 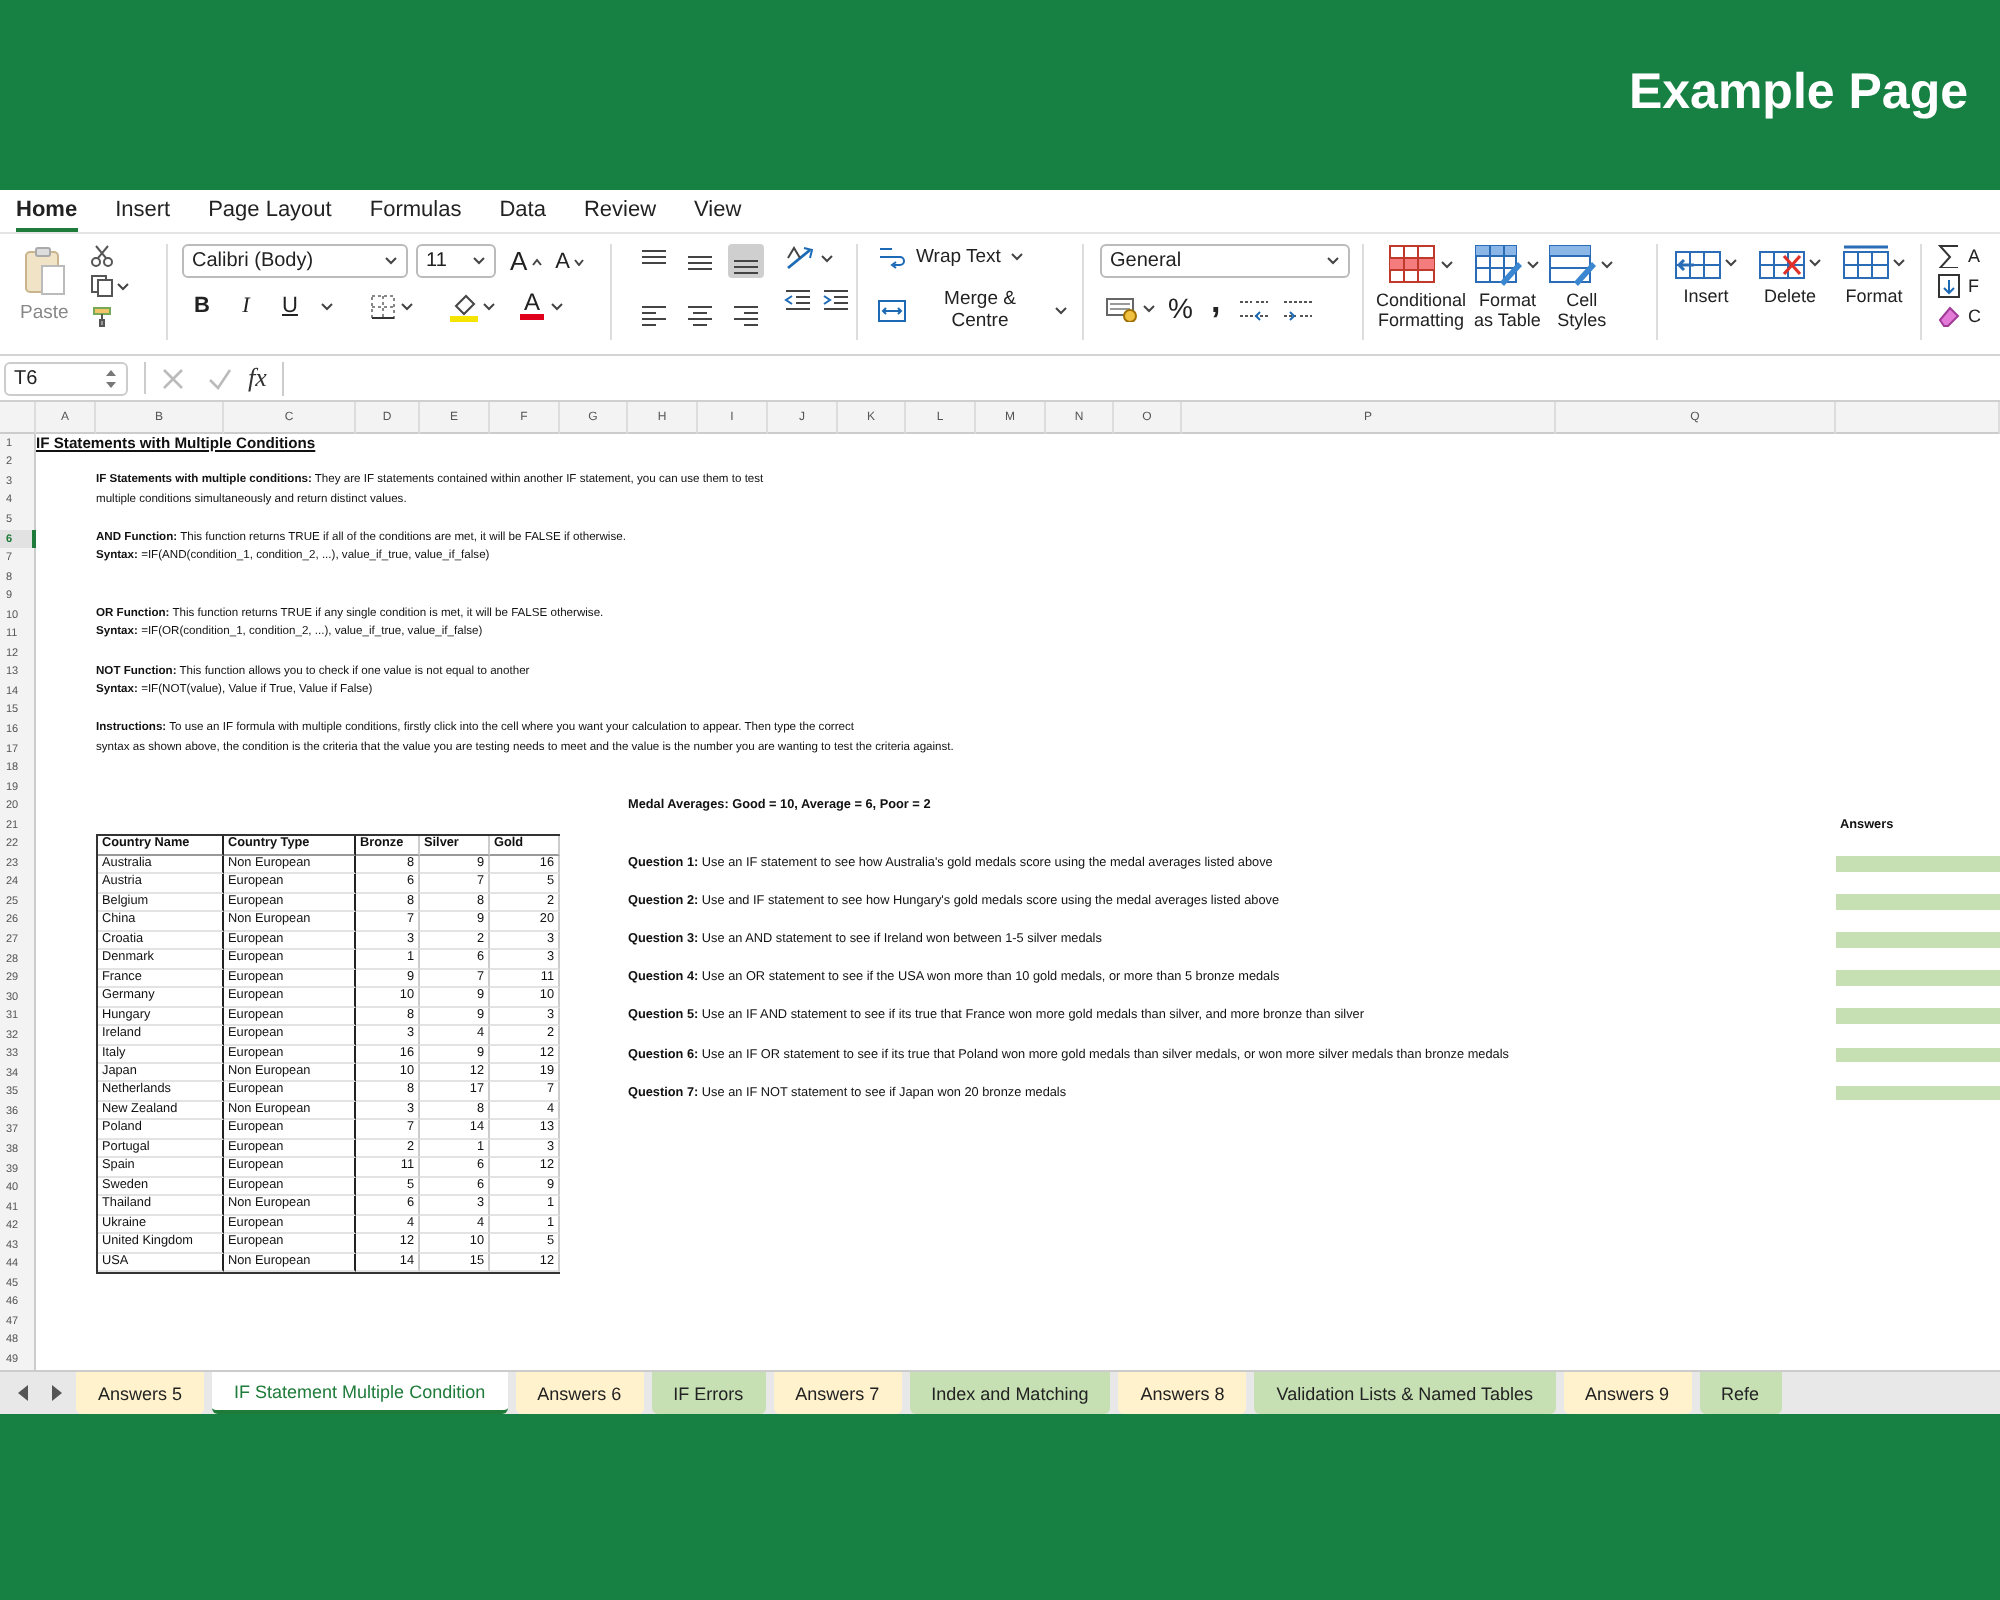 I want to click on ribbon-tab: Data, so click(x=522, y=215).